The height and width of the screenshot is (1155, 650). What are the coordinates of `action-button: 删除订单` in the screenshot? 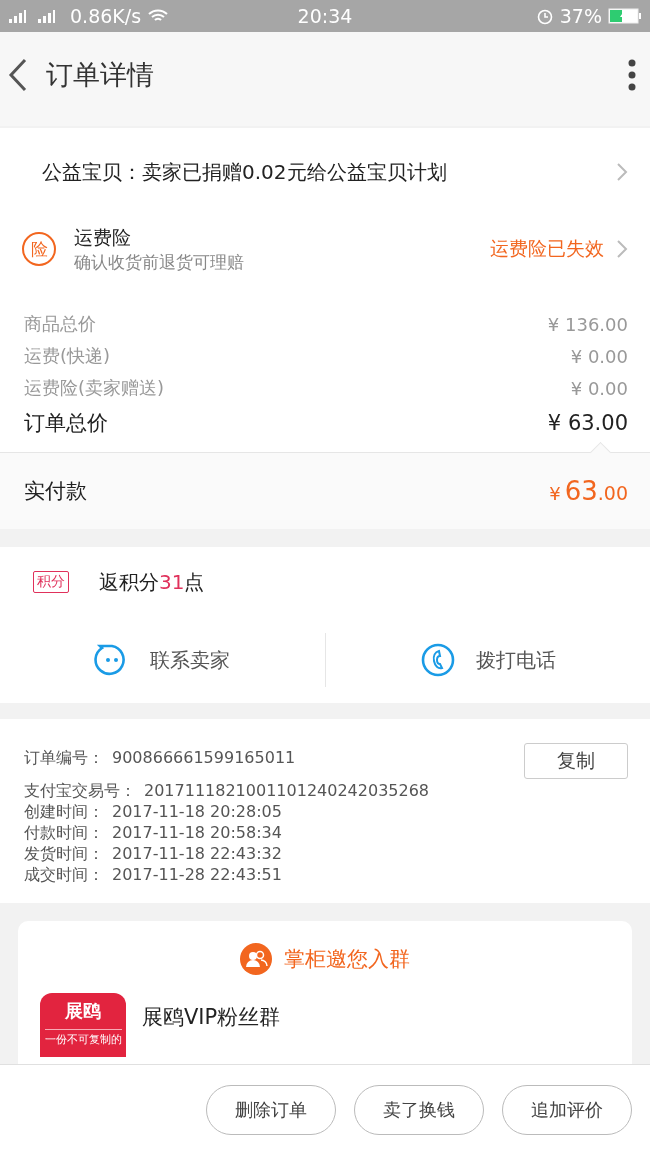 It's located at (271, 1110).